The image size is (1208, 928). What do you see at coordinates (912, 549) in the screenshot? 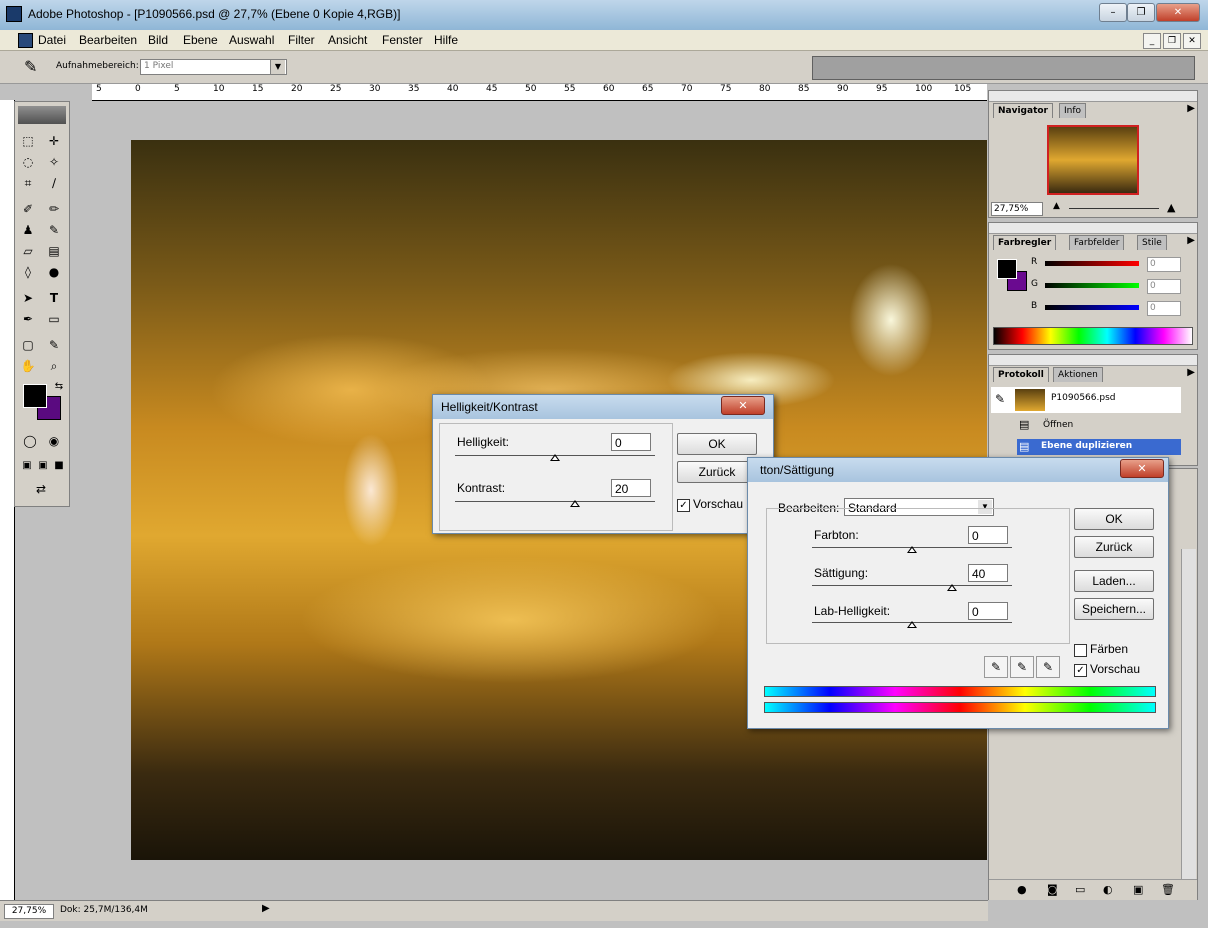
I see `hue-slider-thumb` at bounding box center [912, 549].